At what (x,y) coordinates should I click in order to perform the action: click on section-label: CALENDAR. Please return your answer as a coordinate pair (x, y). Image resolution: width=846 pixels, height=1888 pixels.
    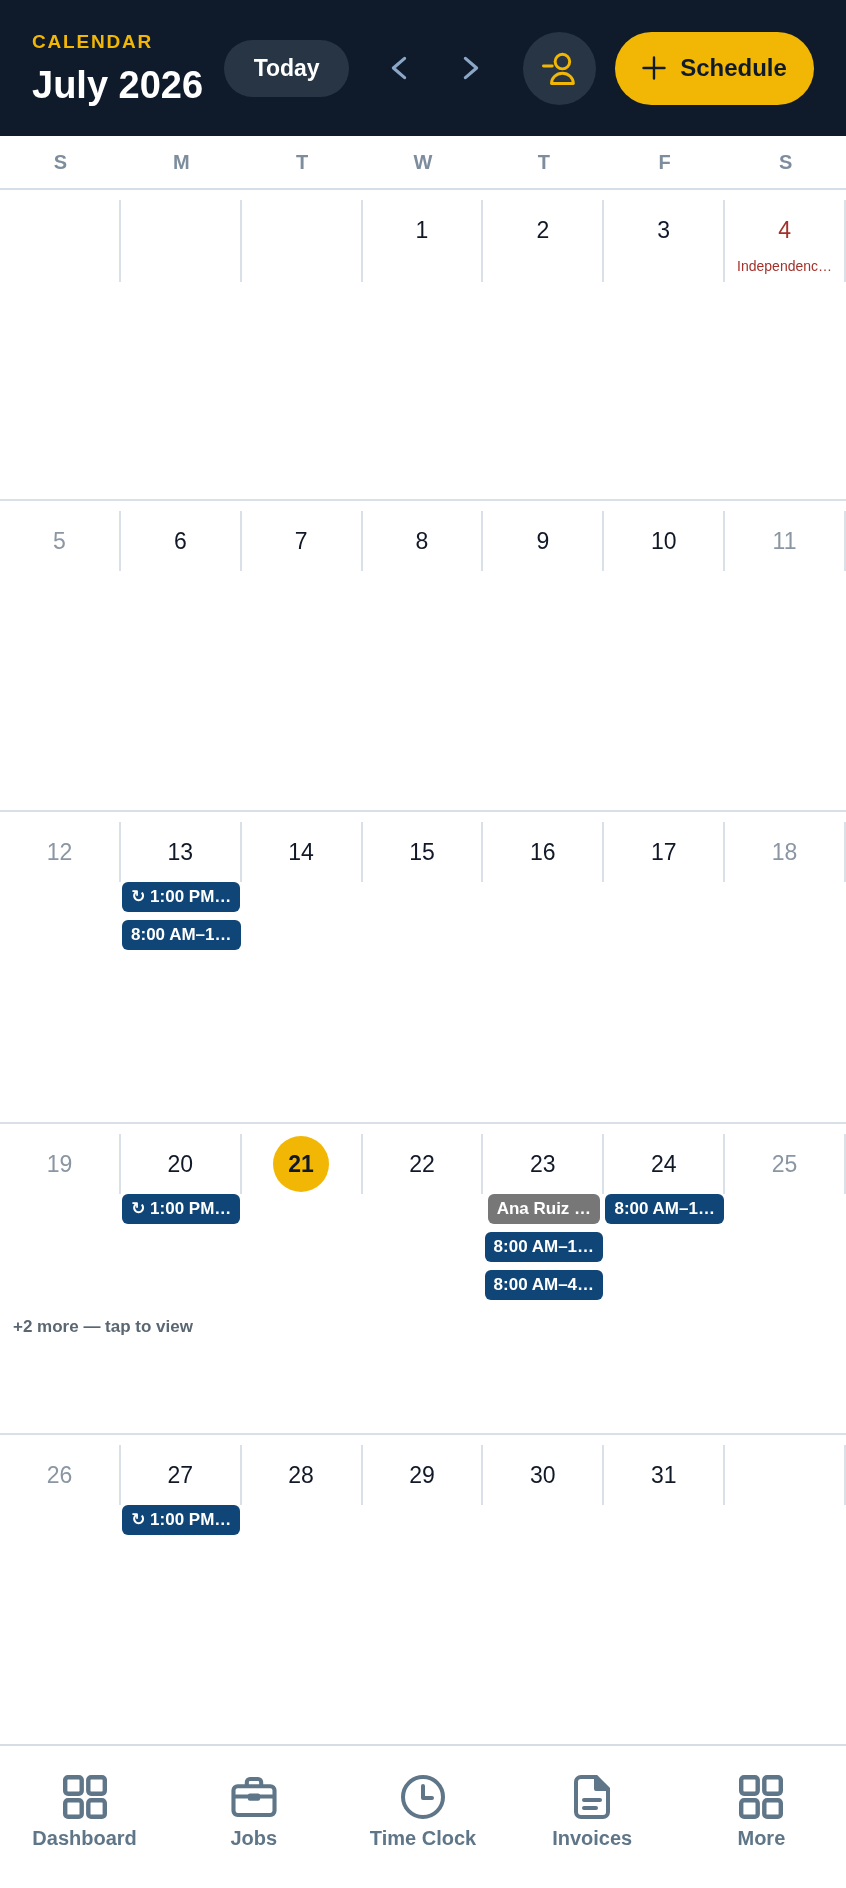
    Looking at the image, I should click on (92, 41).